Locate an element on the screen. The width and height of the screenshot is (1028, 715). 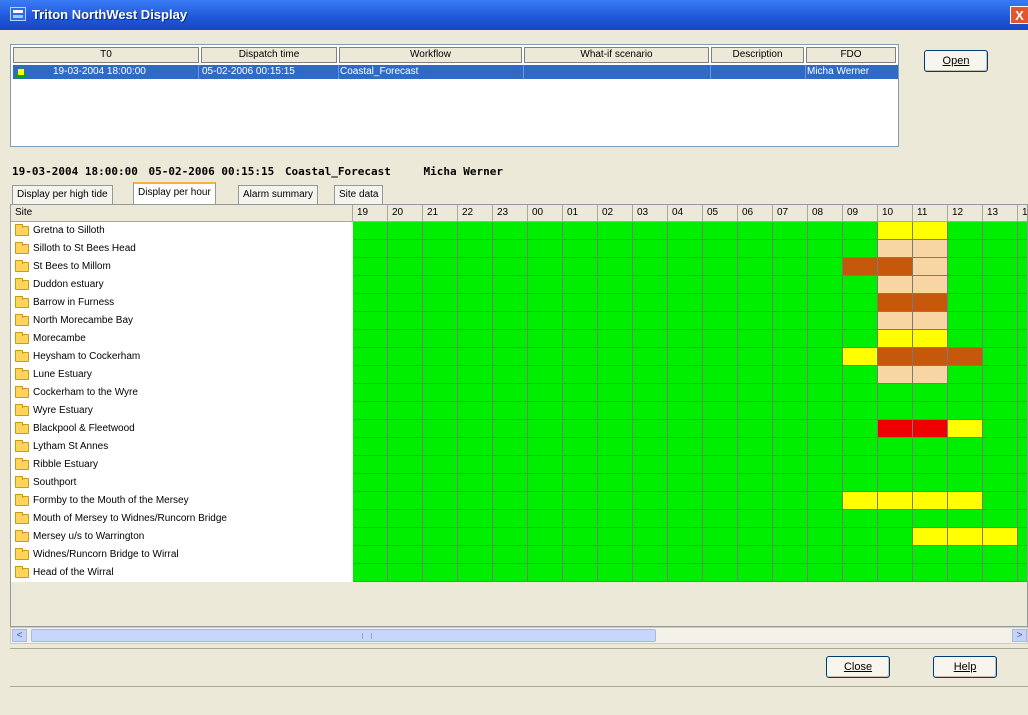
scroll-right-arrow-icon: > is located at coordinates (1019, 635).